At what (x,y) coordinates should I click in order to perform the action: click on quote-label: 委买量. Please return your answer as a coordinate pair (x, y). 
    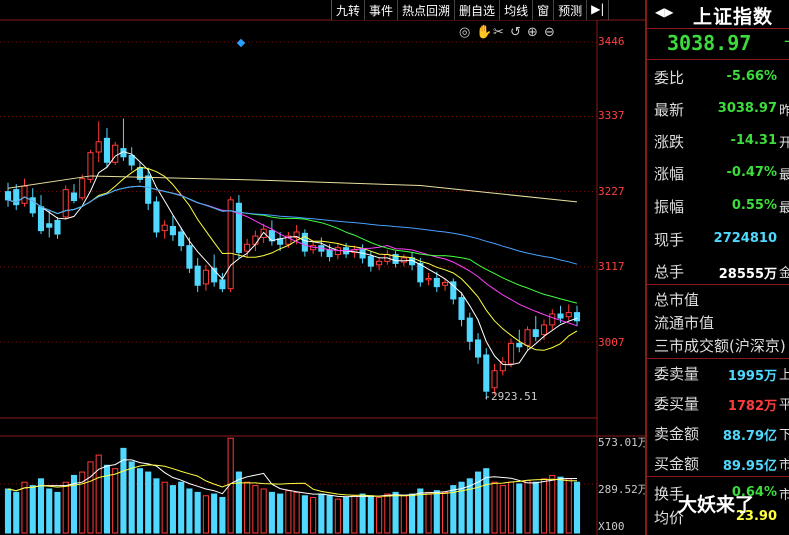
    Looking at the image, I should click on (677, 404).